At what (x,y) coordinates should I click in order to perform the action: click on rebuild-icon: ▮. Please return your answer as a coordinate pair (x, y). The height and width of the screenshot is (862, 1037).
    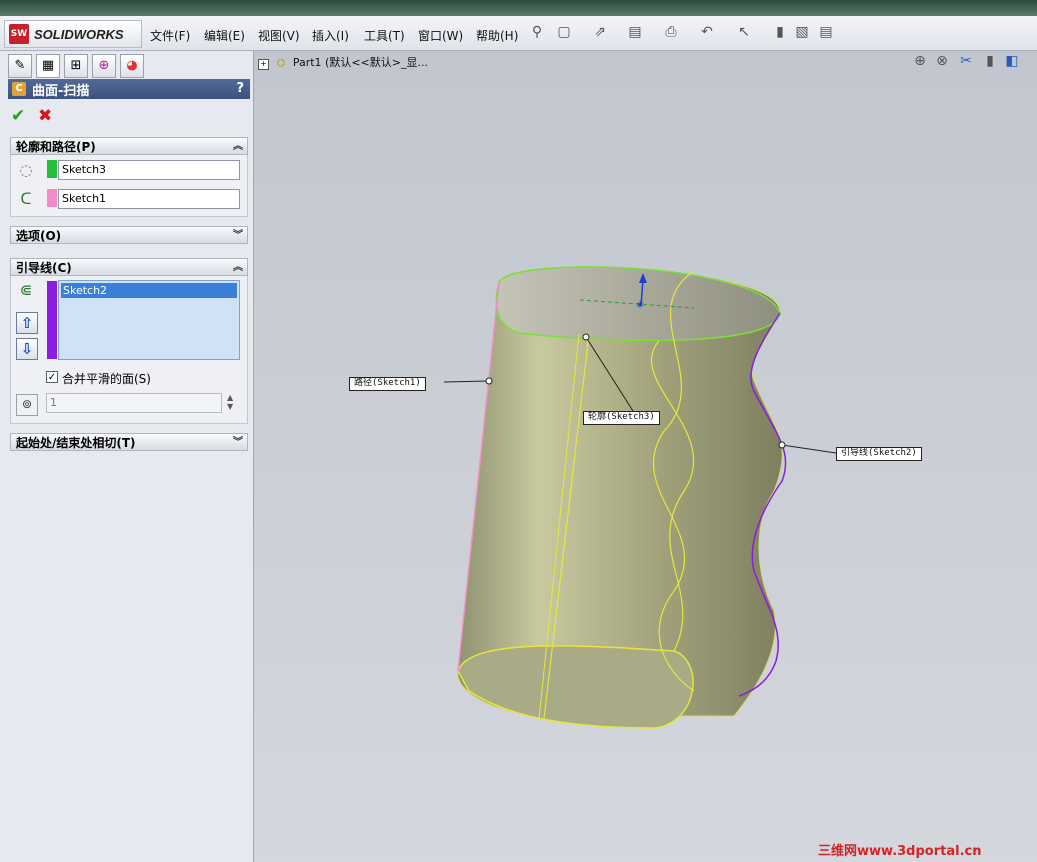
    Looking at the image, I should click on (780, 32).